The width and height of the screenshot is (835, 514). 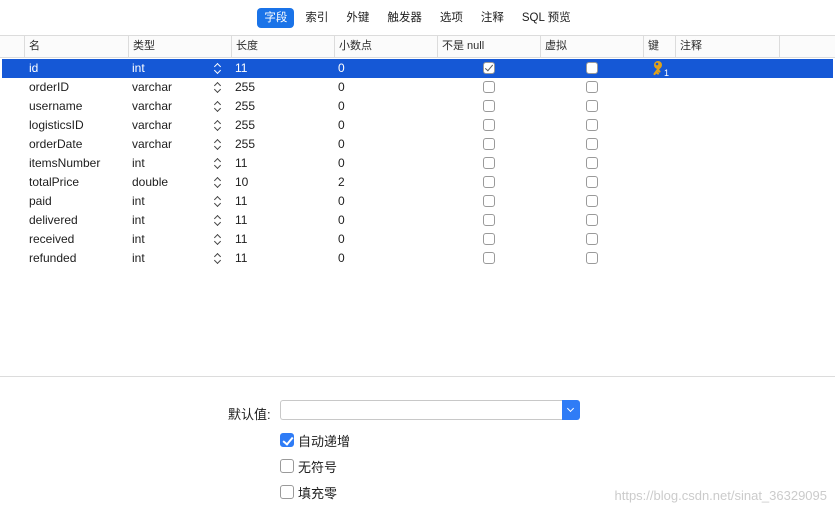 What do you see at coordinates (40, 201) in the screenshot?
I see `field-name-cell: paid` at bounding box center [40, 201].